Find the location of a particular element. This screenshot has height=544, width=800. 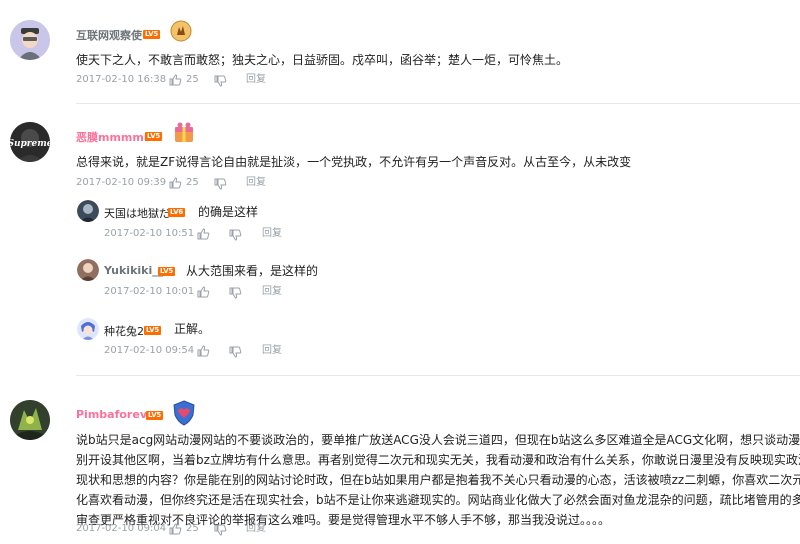

reply-meta: 2017-02-10 10:51 回复 is located at coordinates (234, 234).